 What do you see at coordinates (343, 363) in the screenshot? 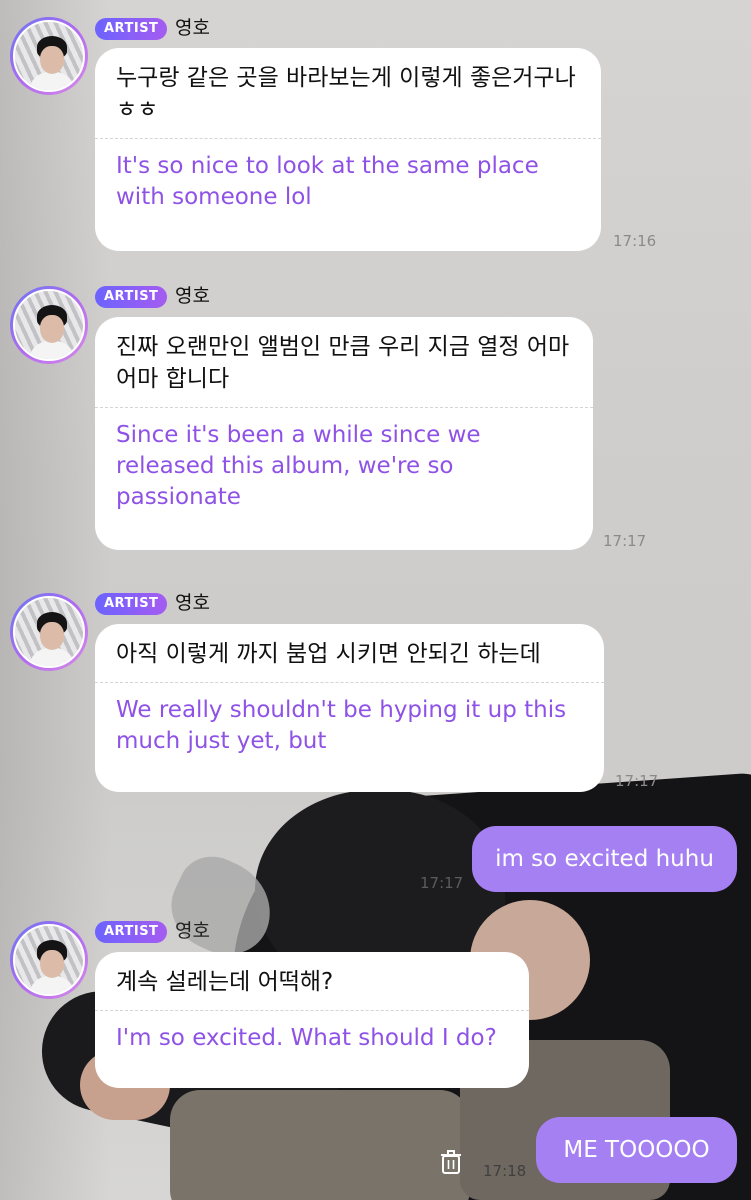
I see `message-korean: 진짜 오랜만인 앨범인 만큼 우리 지금 열정 어마어마 합니다` at bounding box center [343, 363].